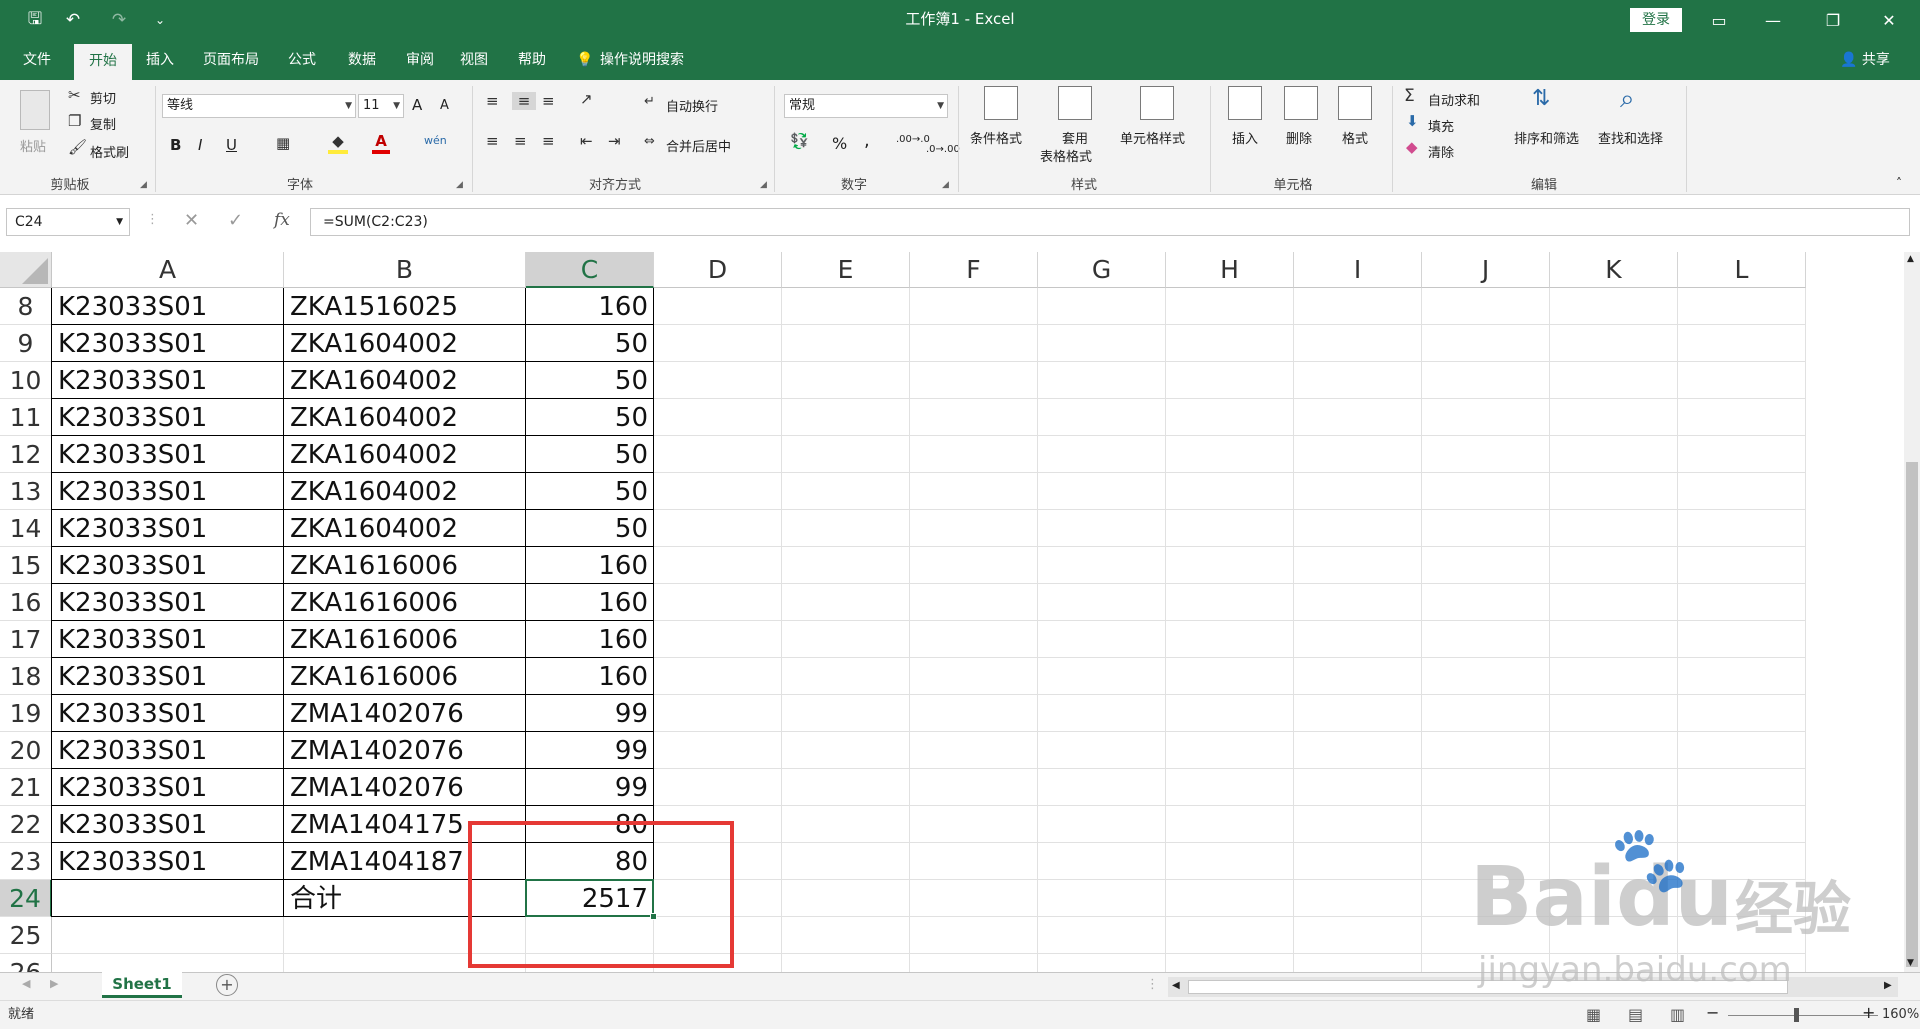 The width and height of the screenshot is (1920, 1029). I want to click on align-bottom-icon: ≡, so click(548, 101).